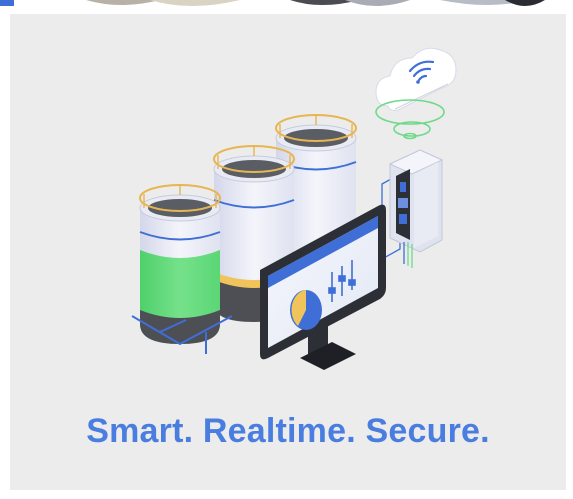 The width and height of the screenshot is (573, 499). What do you see at coordinates (286, 7) in the screenshot?
I see `top-image-strip` at bounding box center [286, 7].